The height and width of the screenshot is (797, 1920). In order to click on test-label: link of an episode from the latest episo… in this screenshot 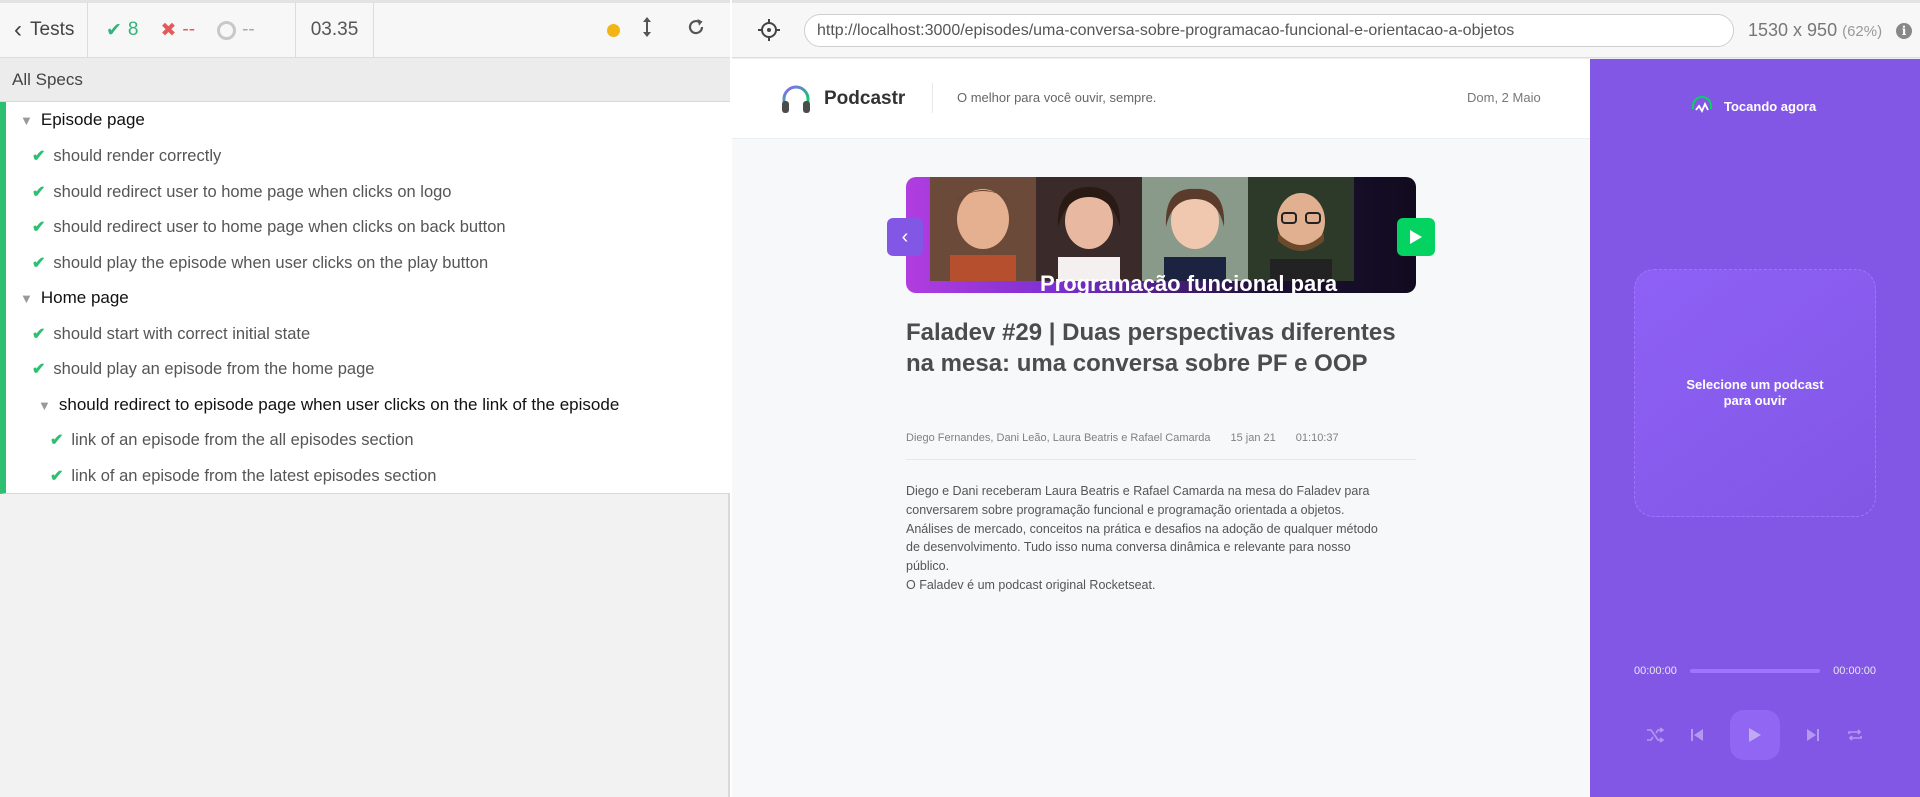, I will do `click(254, 475)`.